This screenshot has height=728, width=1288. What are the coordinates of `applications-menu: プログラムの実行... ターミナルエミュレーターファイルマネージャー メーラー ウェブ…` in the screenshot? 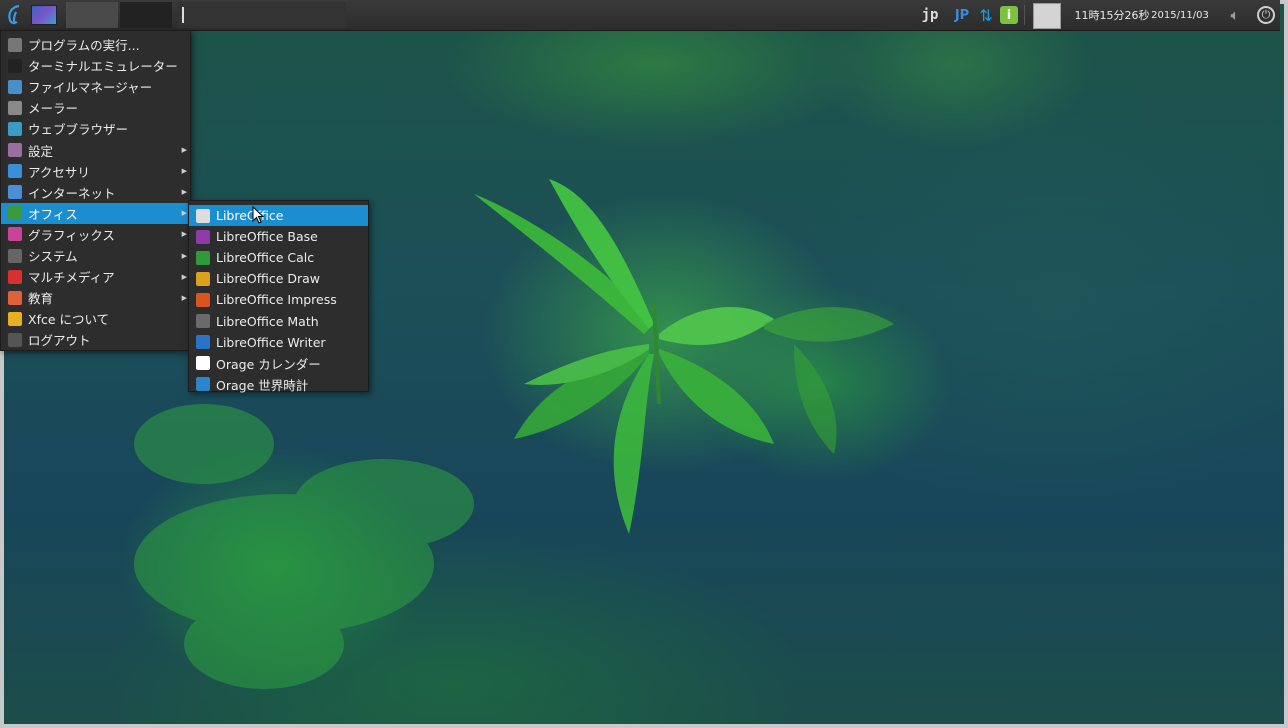 It's located at (95, 190).